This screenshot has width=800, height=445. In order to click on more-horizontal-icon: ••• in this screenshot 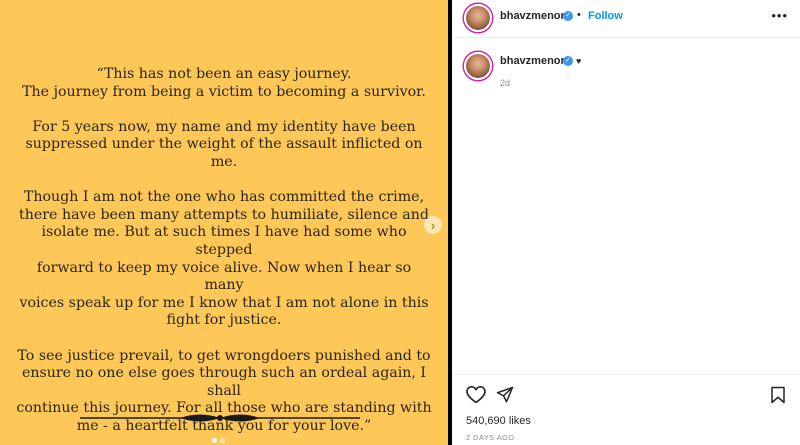, I will do `click(779, 15)`.